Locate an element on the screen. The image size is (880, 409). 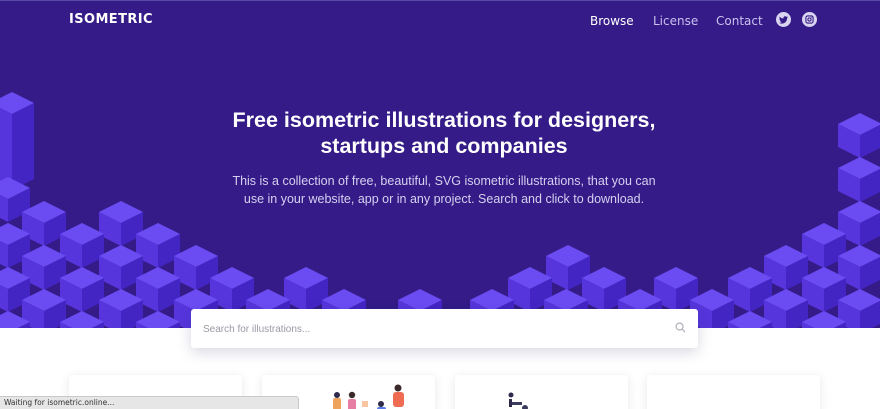
site-logo: ISOMETRIC is located at coordinates (111, 19).